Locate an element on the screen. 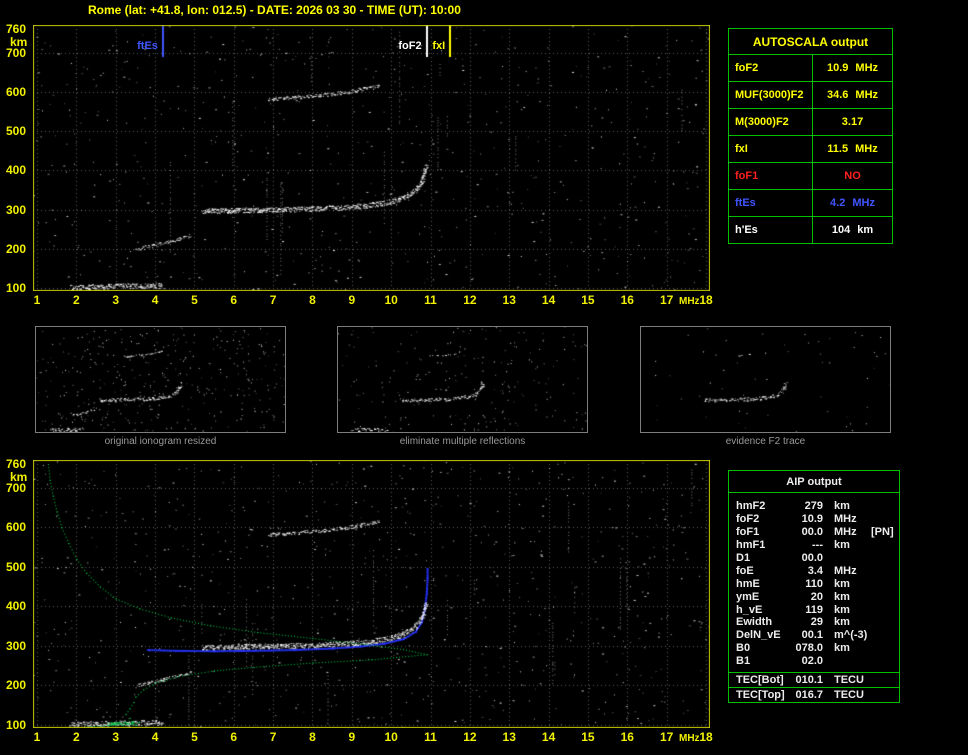 The height and width of the screenshot is (755, 968). aip-cell-v: 00.1 is located at coordinates (812, 635).